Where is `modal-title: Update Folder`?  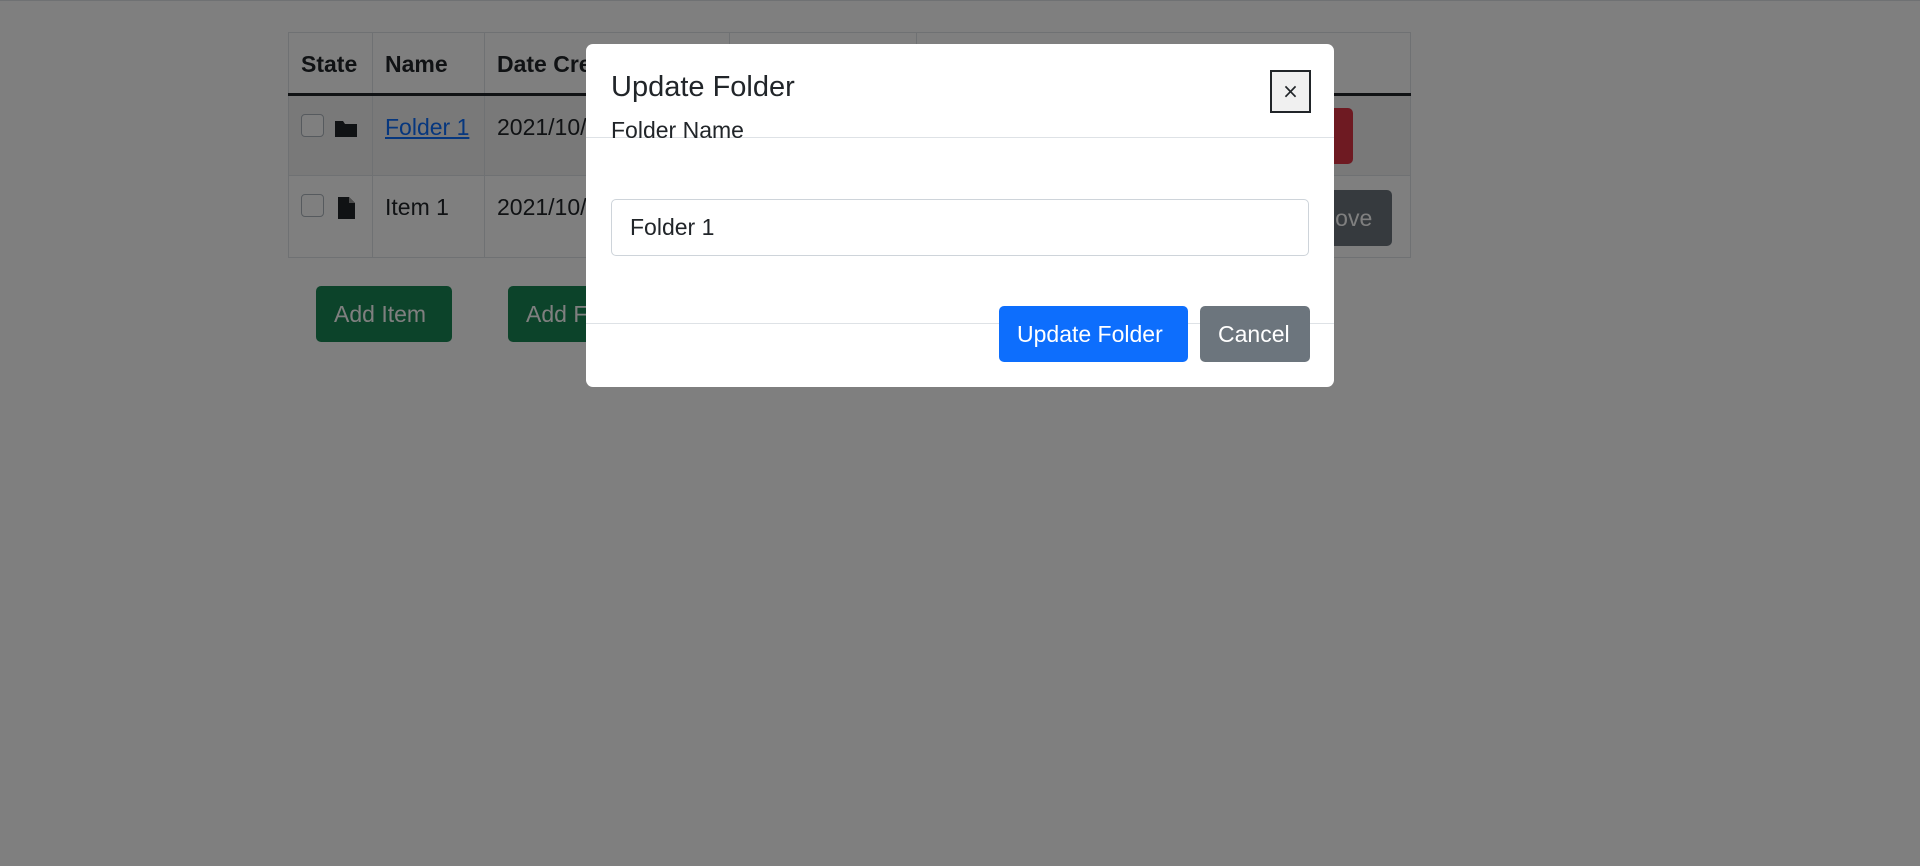 modal-title: Update Folder is located at coordinates (703, 87).